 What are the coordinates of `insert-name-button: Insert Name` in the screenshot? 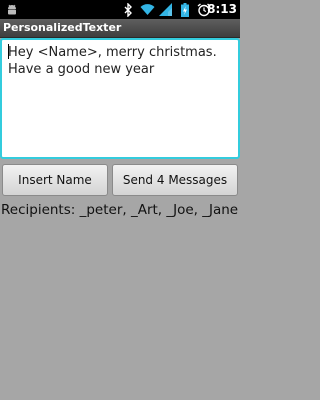 It's located at (55, 180).